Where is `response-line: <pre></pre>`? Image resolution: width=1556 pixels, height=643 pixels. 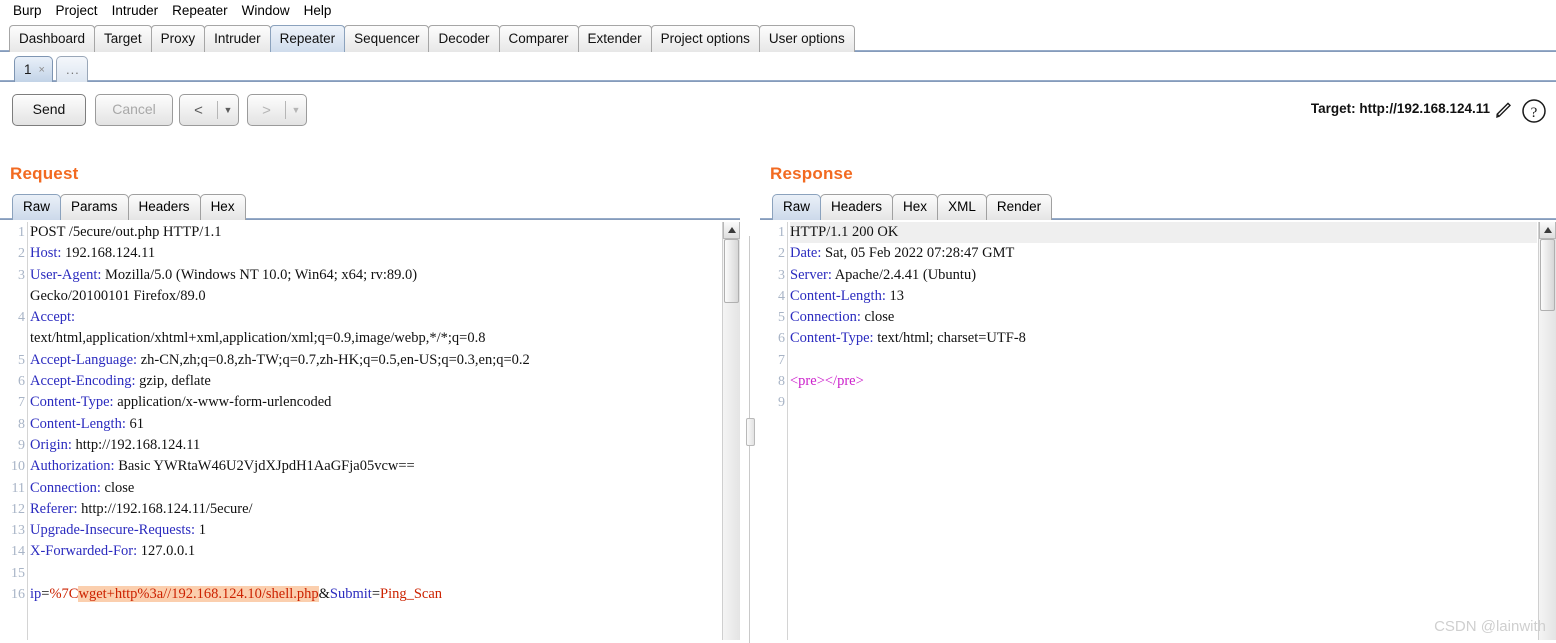 response-line: <pre></pre> is located at coordinates (827, 381).